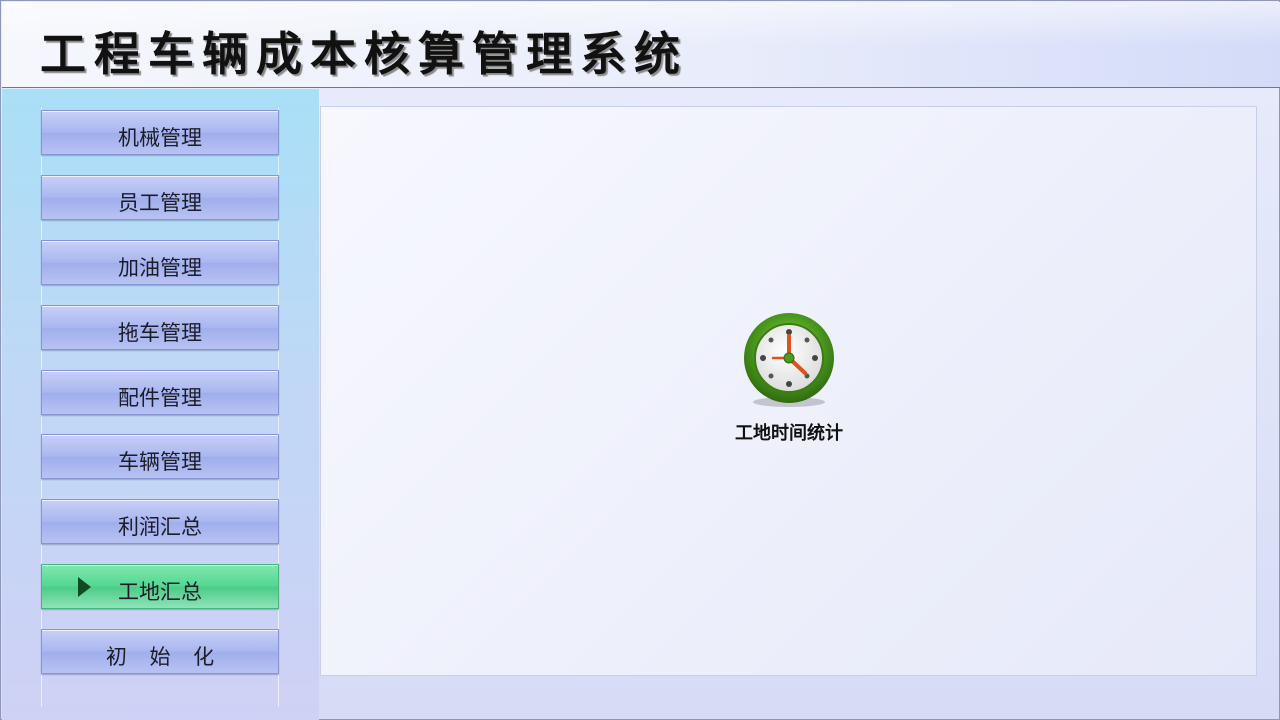  What do you see at coordinates (789, 433) in the screenshot?
I see `tile-label: 工地时间统计` at bounding box center [789, 433].